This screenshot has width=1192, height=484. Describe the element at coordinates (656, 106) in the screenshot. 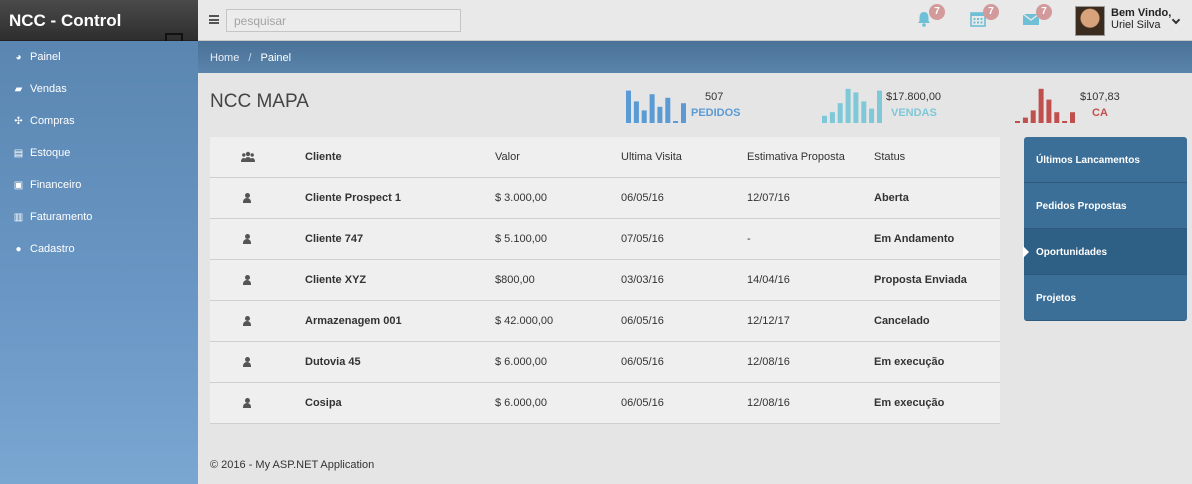

I see `pedidos-sparkline` at that location.